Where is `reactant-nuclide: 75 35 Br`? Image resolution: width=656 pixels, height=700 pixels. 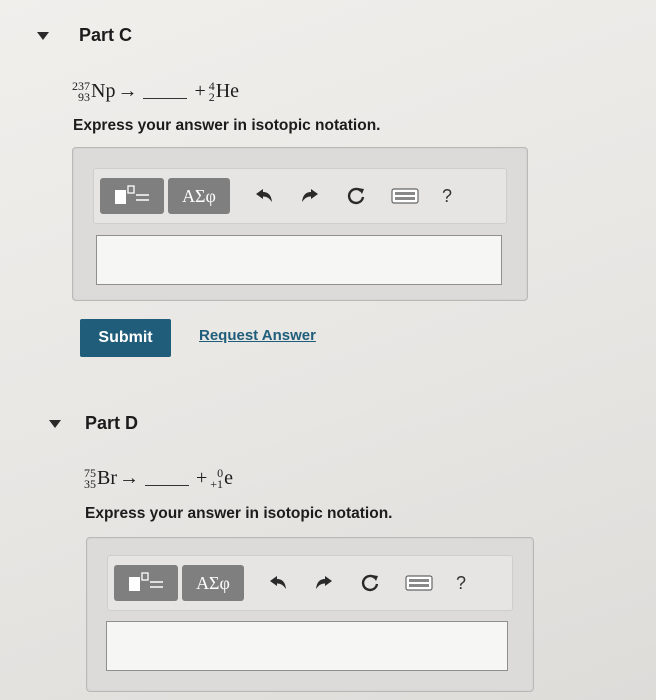 reactant-nuclide: 75 35 Br is located at coordinates (100, 478).